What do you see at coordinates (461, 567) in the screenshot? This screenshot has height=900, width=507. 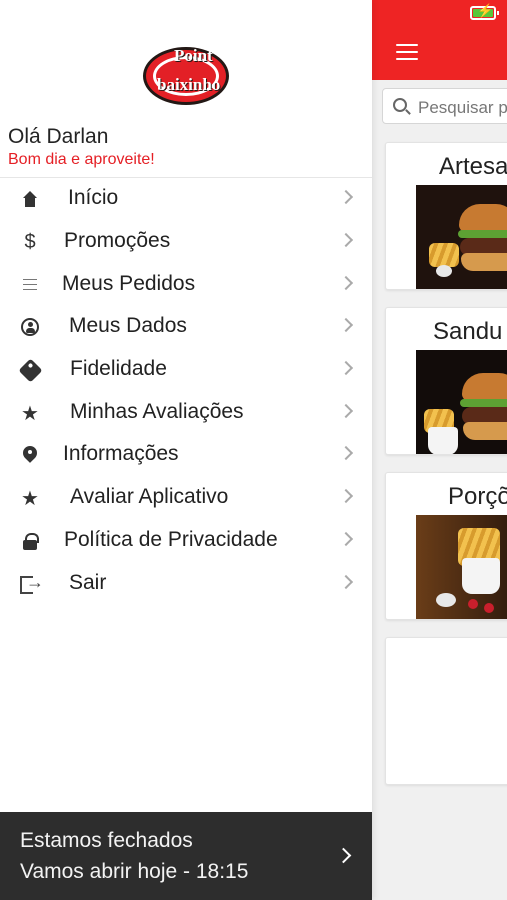 I see `fries-photo-icon` at bounding box center [461, 567].